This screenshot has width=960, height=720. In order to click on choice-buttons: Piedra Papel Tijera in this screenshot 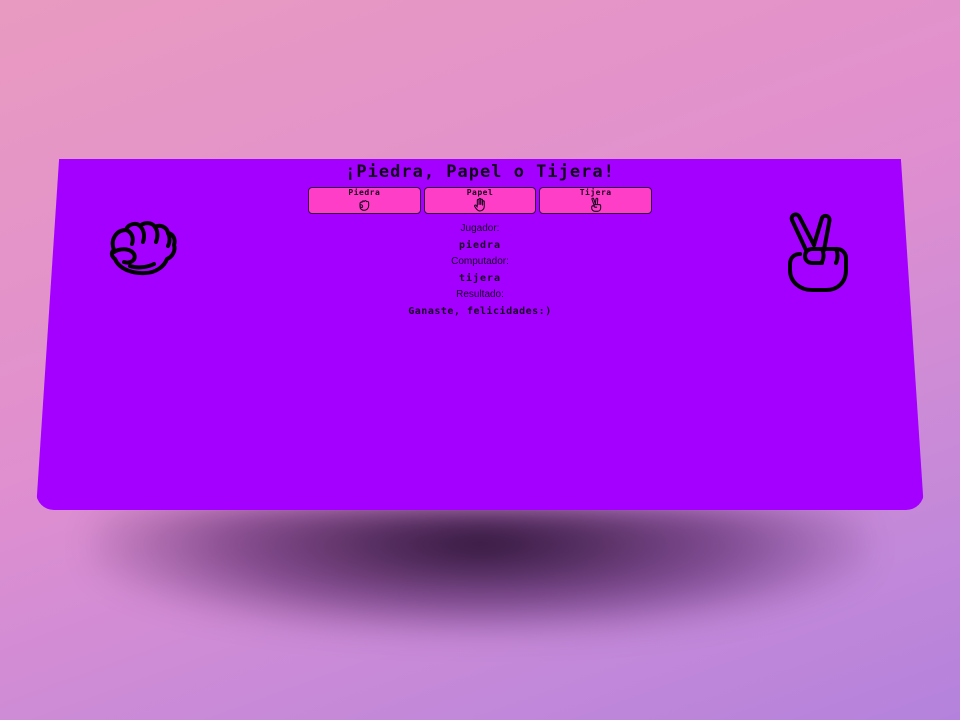, I will do `click(480, 200)`.